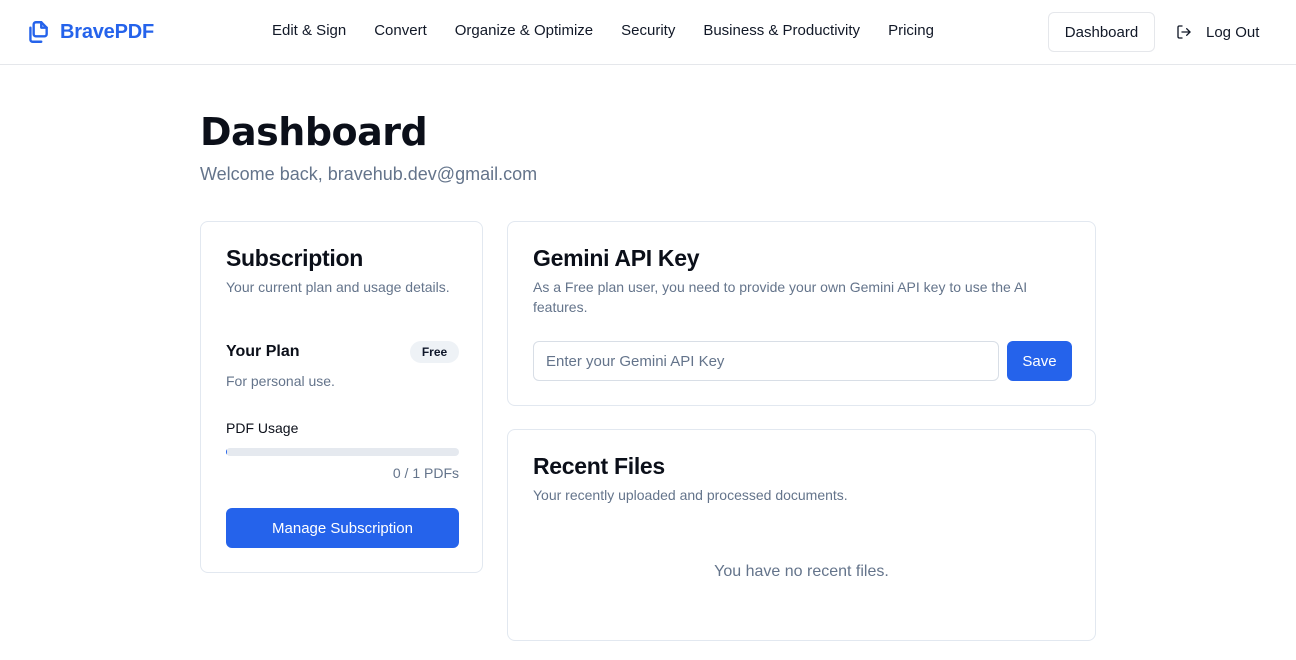 This screenshot has height=660, width=1296. Describe the element at coordinates (227, 452) in the screenshot. I see `pdf-usage-progress-fill` at that location.